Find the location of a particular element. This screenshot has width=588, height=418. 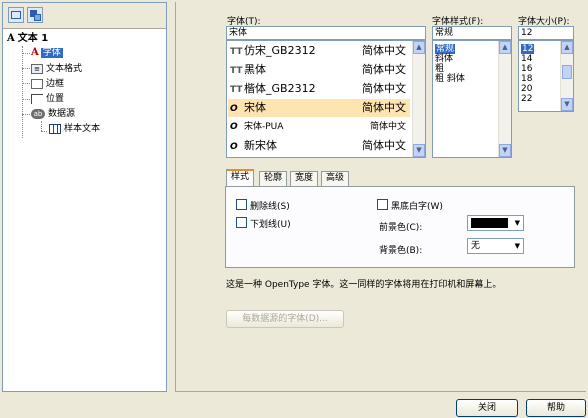

collapse-icon is located at coordinates (35, 15).